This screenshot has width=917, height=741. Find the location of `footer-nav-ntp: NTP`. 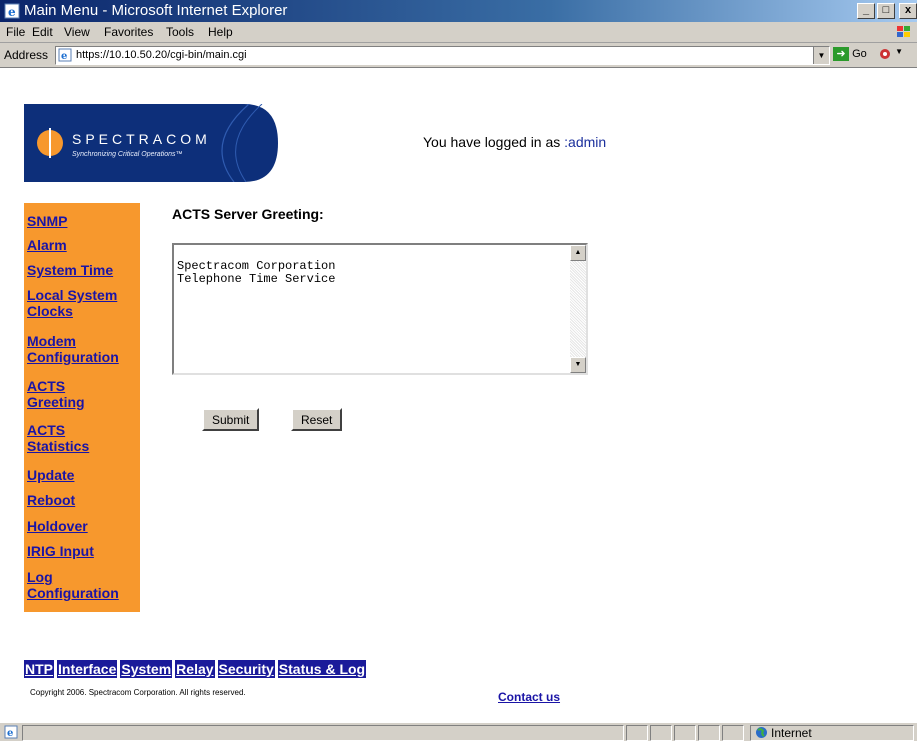

footer-nav-ntp: NTP is located at coordinates (39, 669).